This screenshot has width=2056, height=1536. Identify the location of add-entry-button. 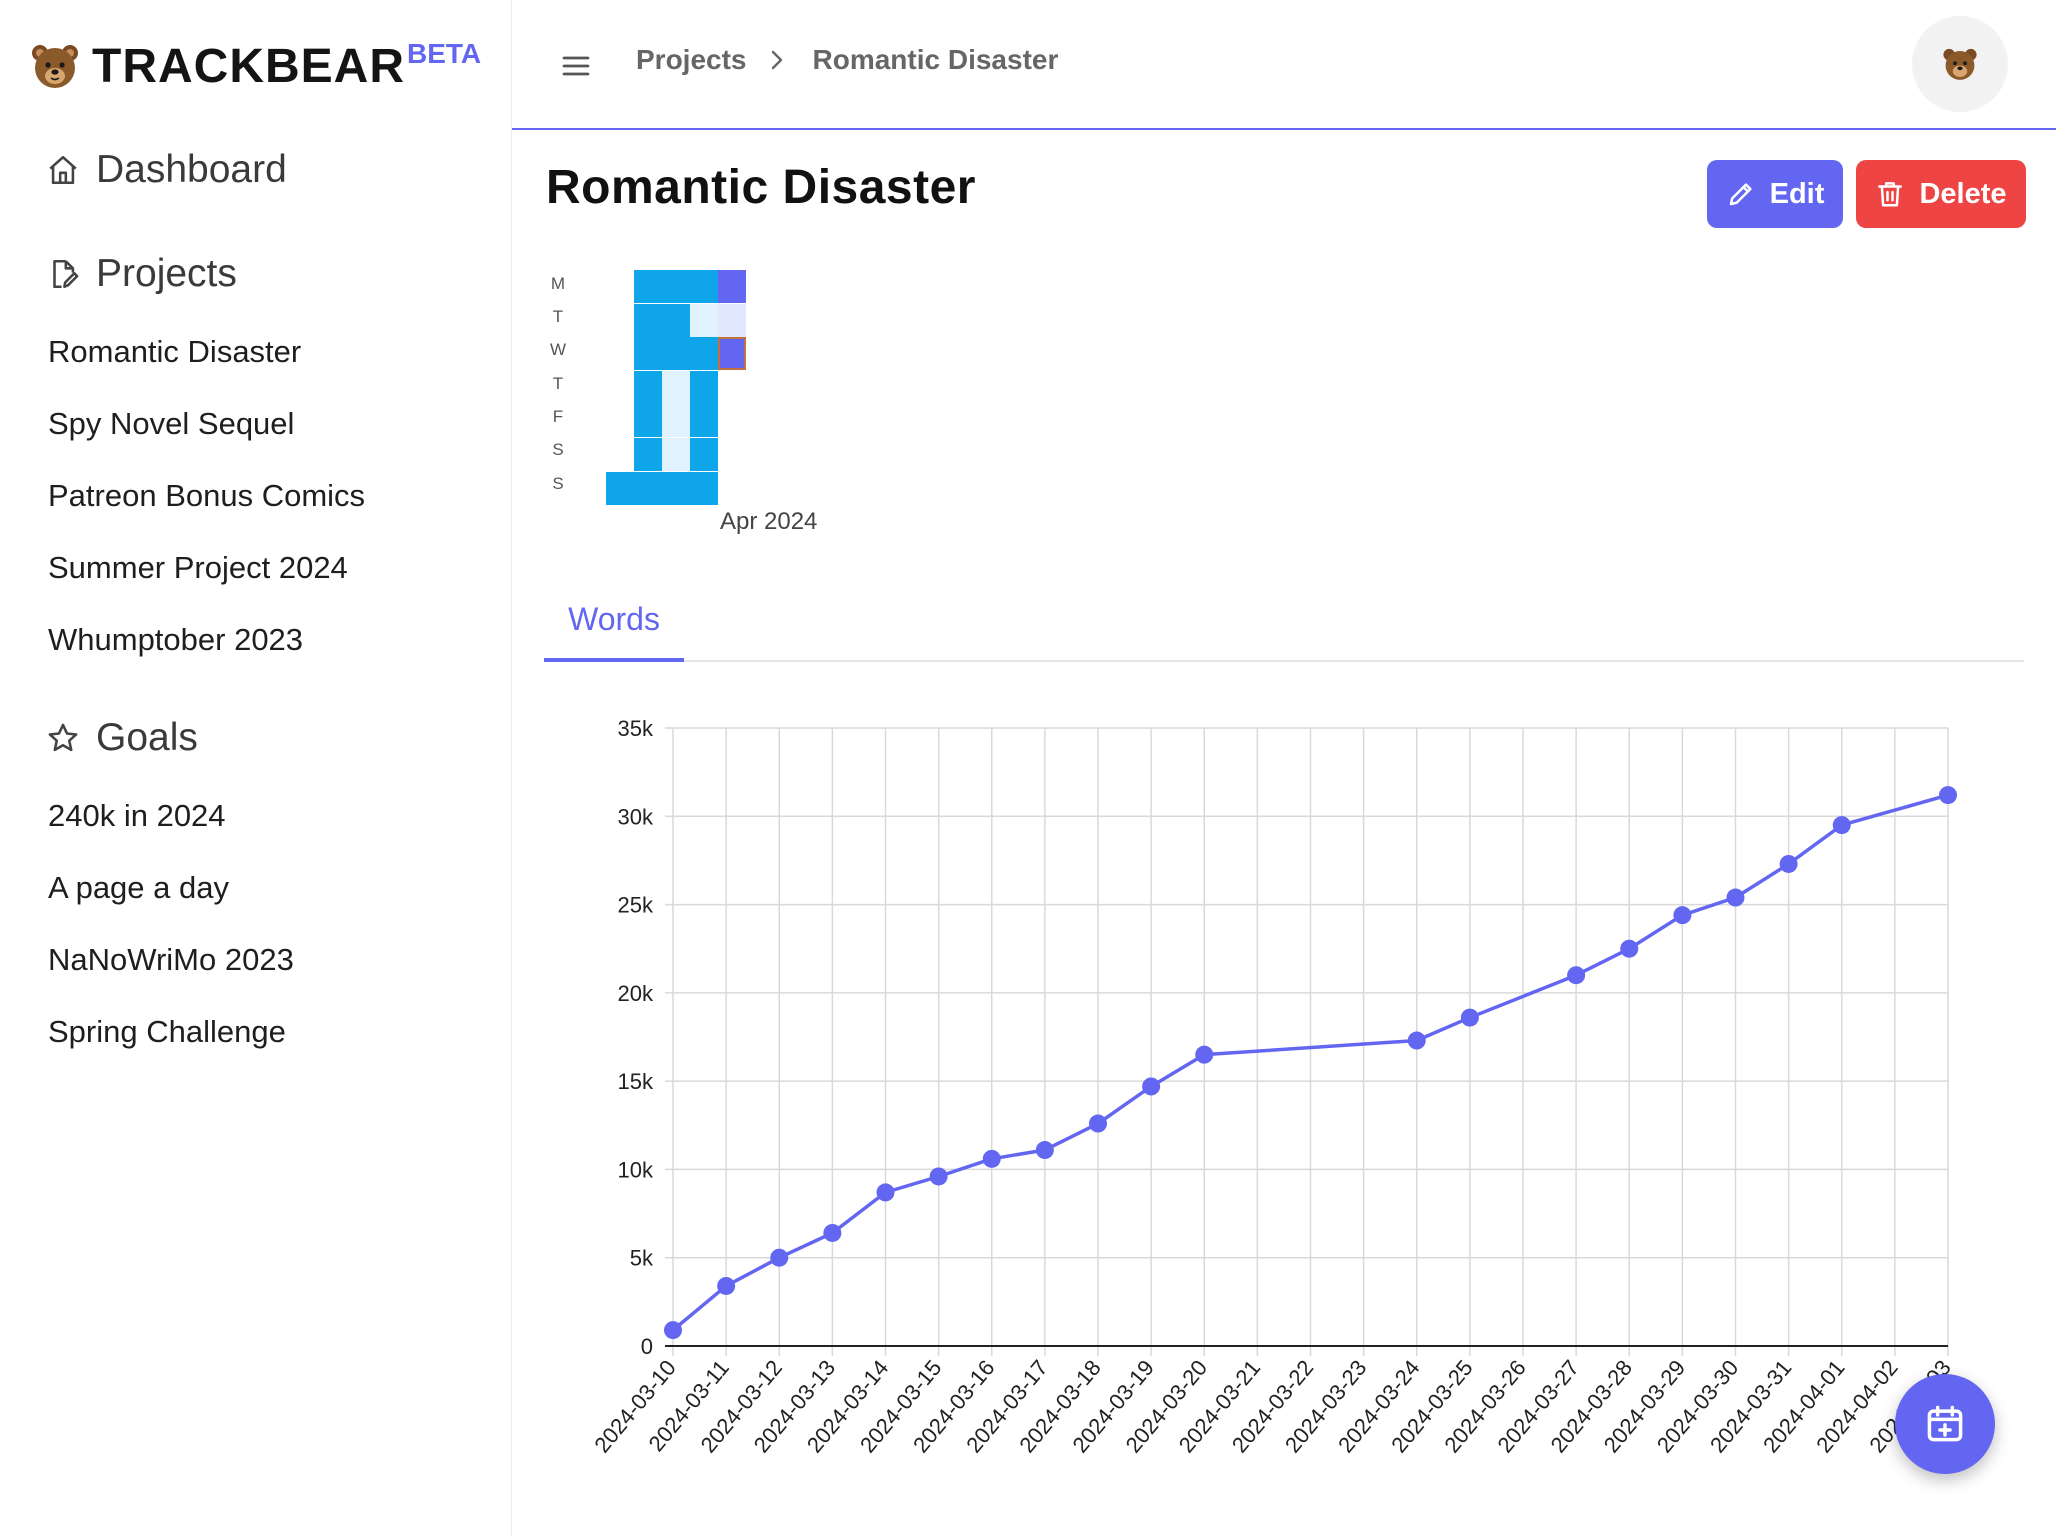
(1945, 1424).